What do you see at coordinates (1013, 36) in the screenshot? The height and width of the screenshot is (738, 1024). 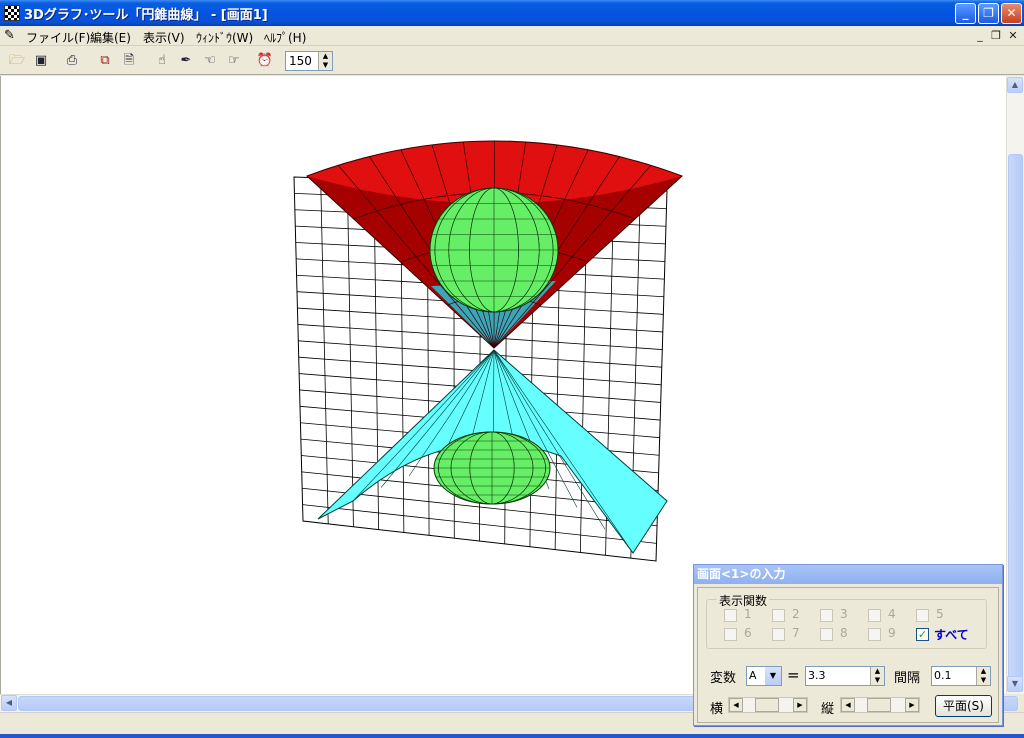 I see `mdi-close-button: ✕` at bounding box center [1013, 36].